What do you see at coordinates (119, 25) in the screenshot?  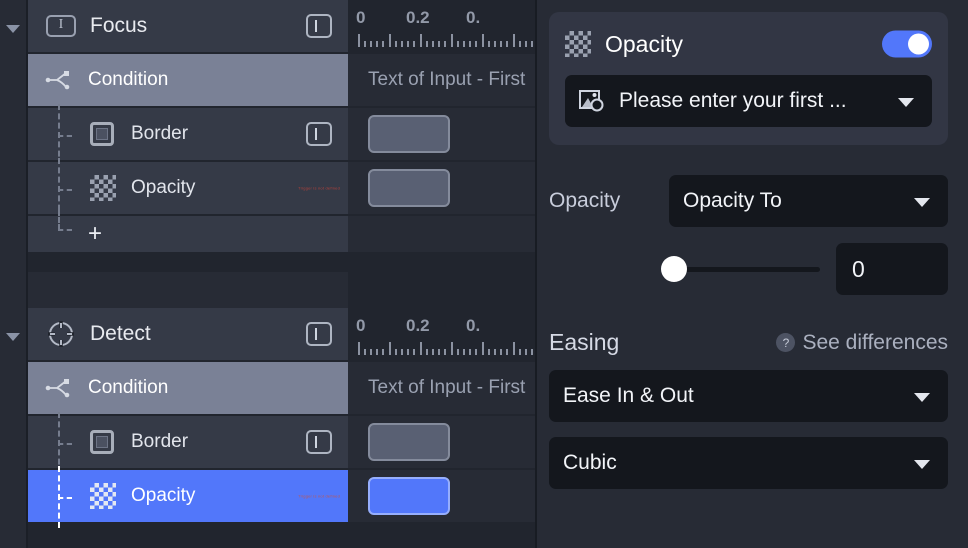 I see `group-title: Focus` at bounding box center [119, 25].